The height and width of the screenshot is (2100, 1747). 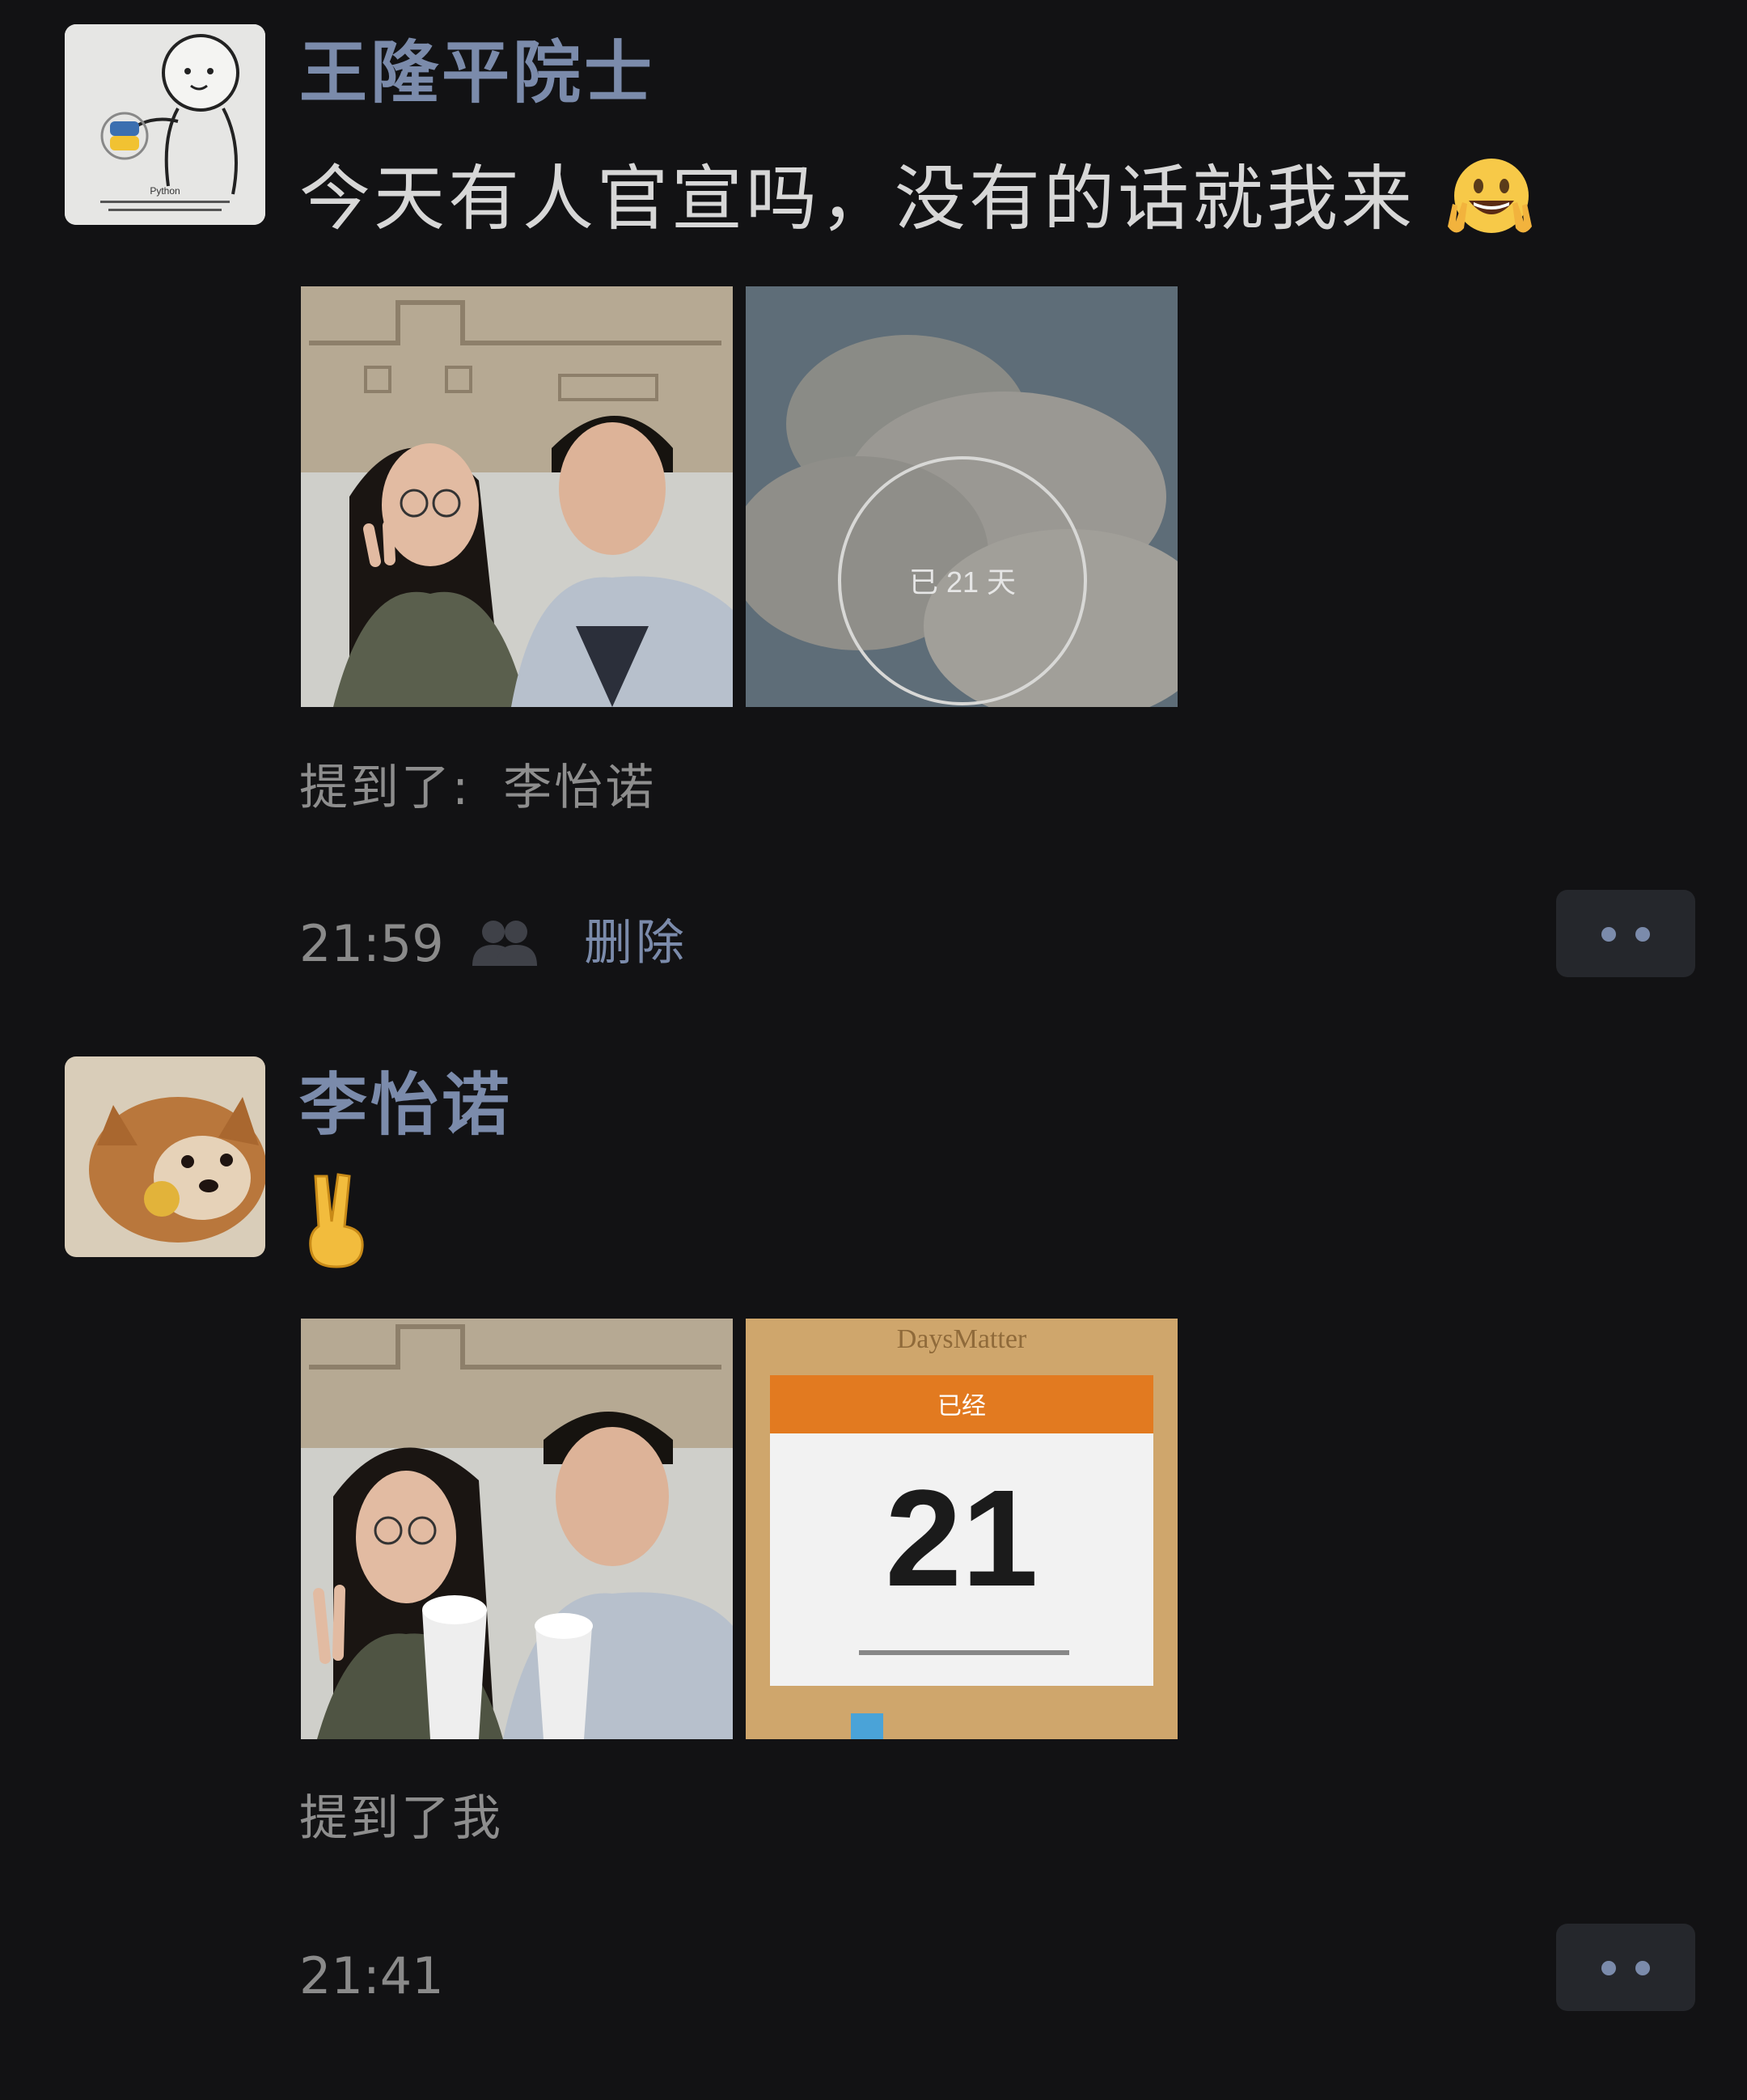 What do you see at coordinates (962, 497) in the screenshot?
I see `photo-days-counter: 已 21 天` at bounding box center [962, 497].